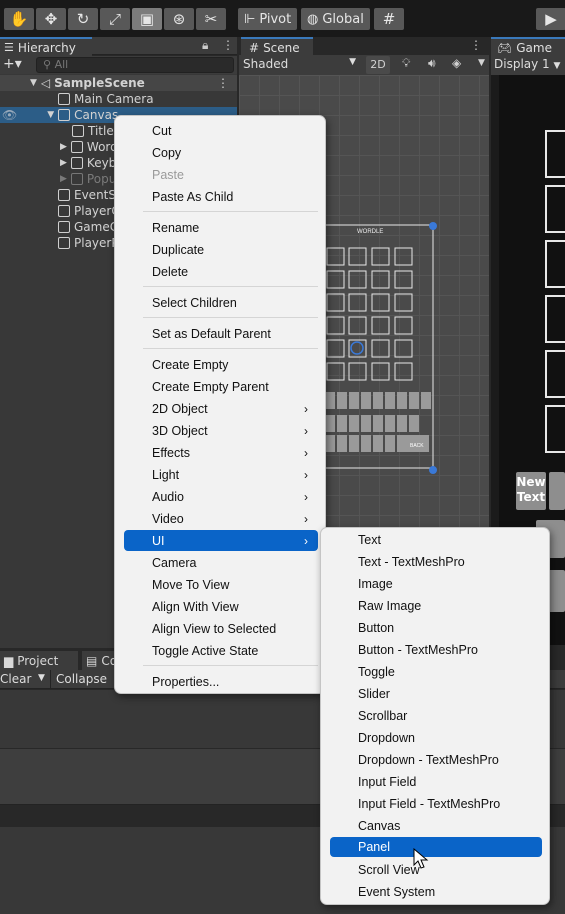  Describe the element at coordinates (378, 65) in the screenshot. I see `mode-2d-toggle: 2D` at that location.